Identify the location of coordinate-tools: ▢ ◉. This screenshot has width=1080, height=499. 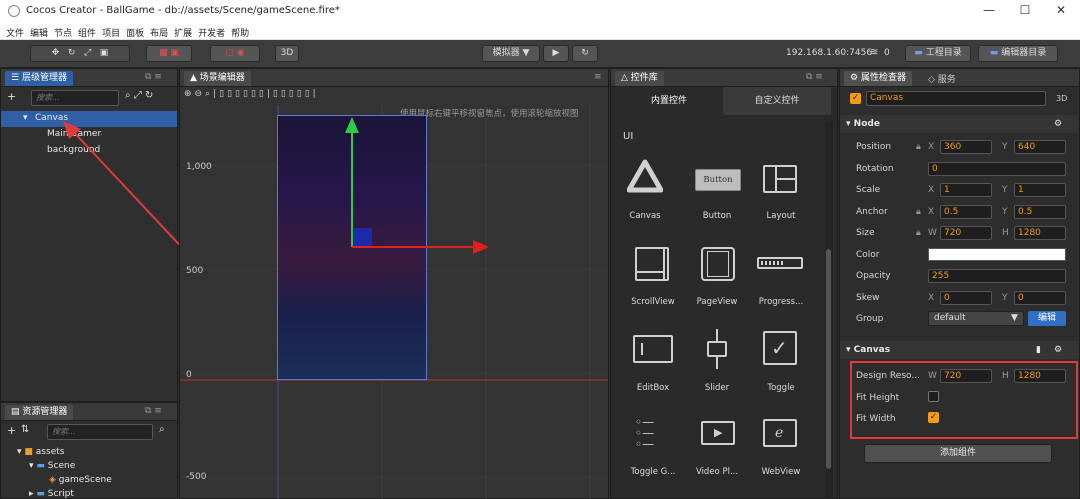
(235, 53).